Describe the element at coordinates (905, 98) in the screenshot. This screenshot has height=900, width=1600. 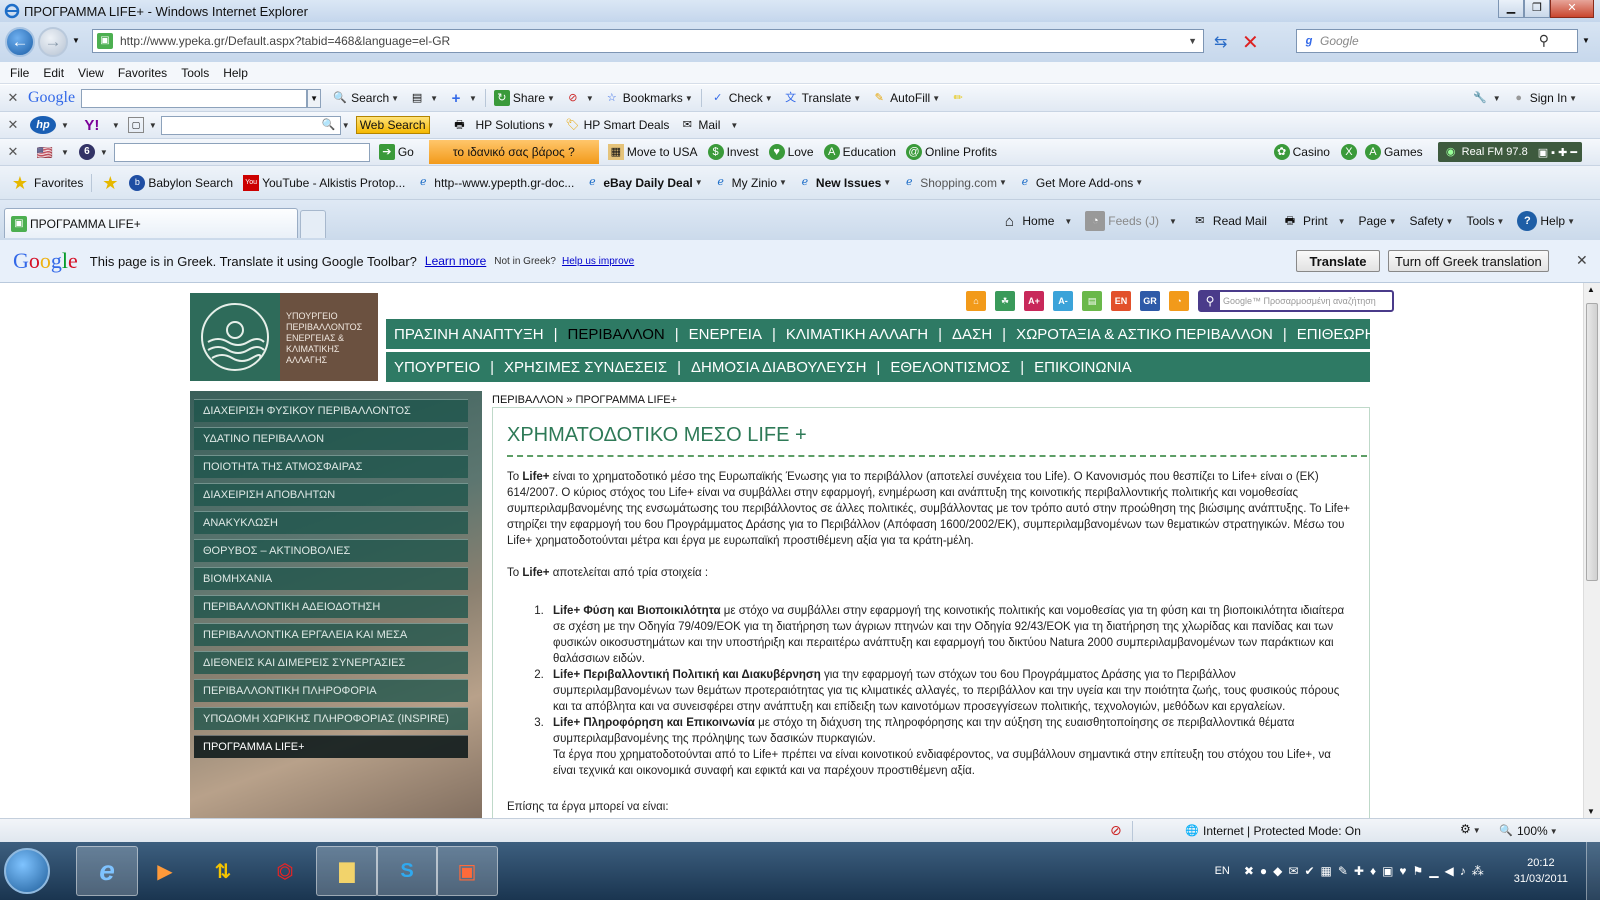
I see `autofill-button: ✎ AutoFill ▼` at that location.